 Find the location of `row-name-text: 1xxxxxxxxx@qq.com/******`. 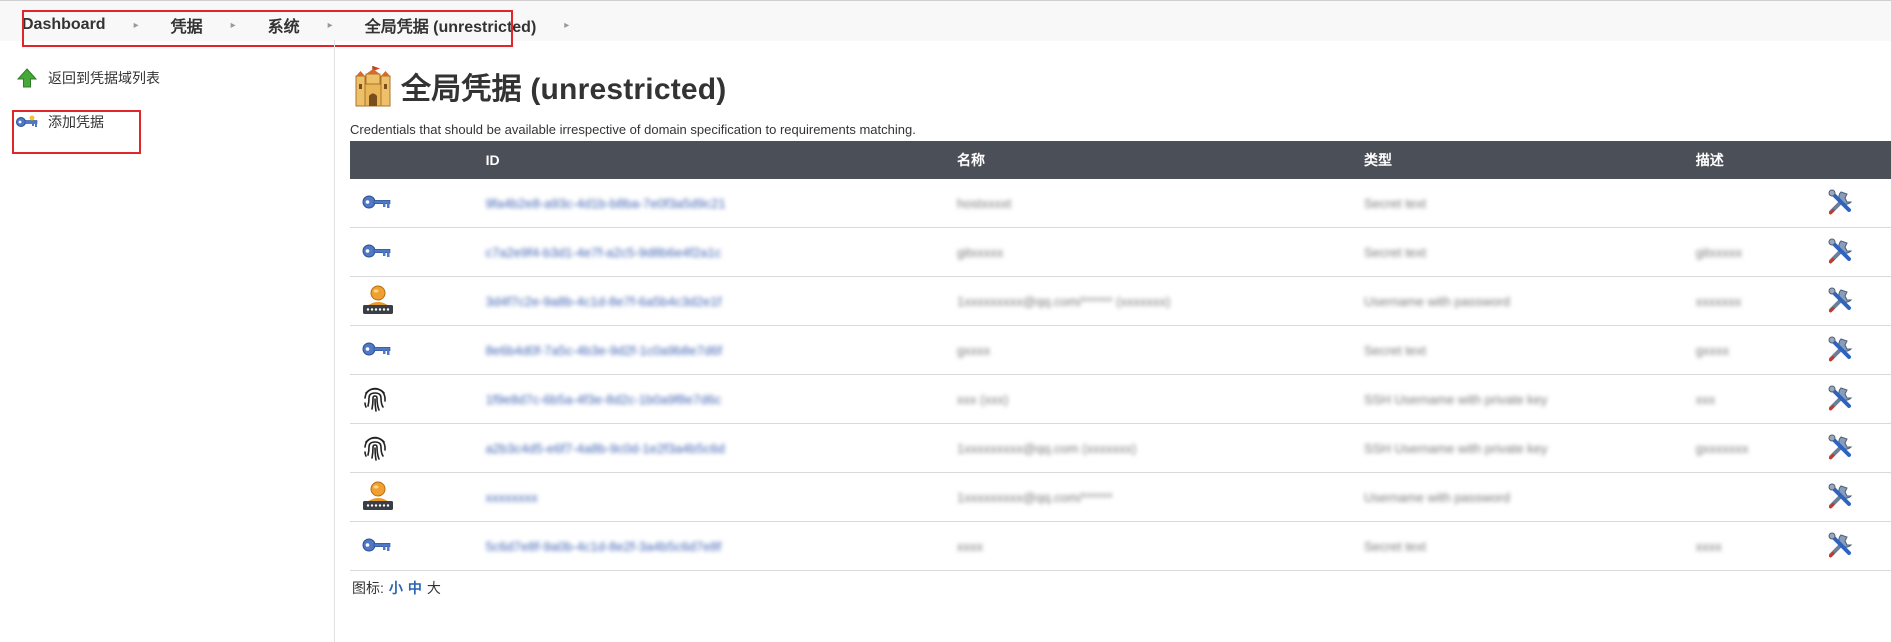

row-name-text: 1xxxxxxxxx@qq.com/****** is located at coordinates (1035, 497).